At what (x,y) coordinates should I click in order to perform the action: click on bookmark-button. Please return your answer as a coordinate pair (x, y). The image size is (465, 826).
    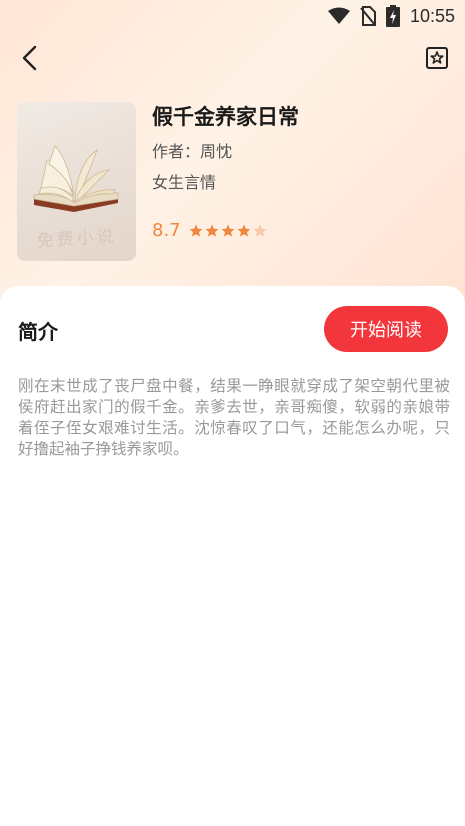
    Looking at the image, I should click on (437, 60).